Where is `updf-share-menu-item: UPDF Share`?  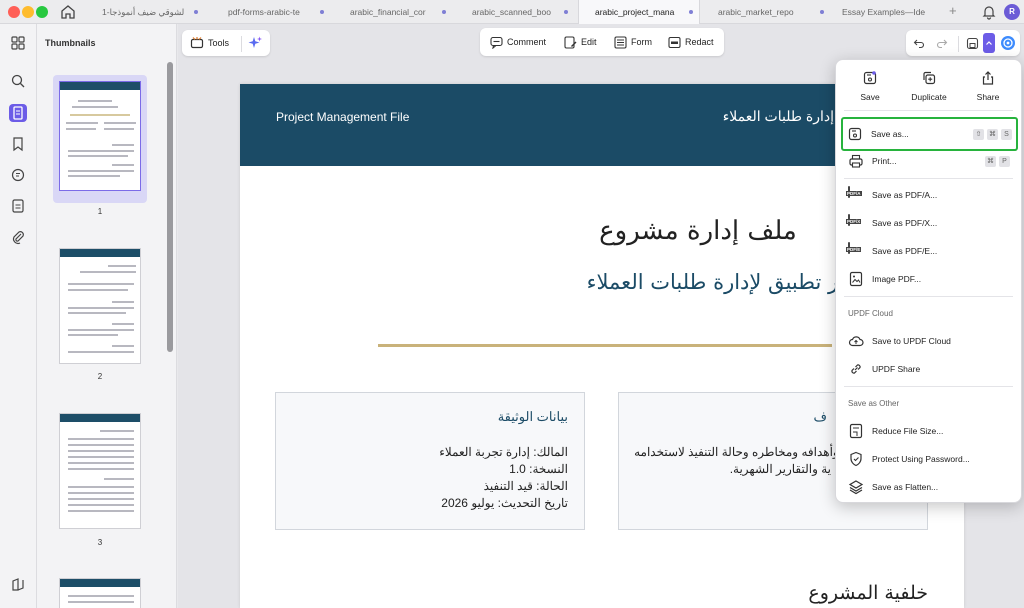 updf-share-menu-item: UPDF Share is located at coordinates (929, 369).